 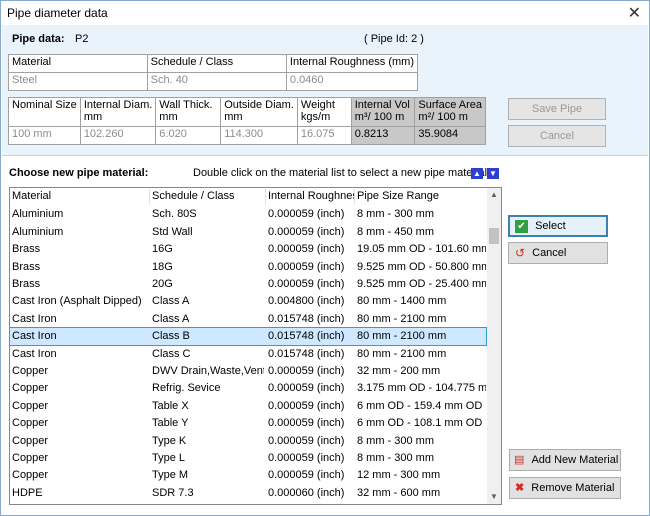 I want to click on schedule-header: Schedule / Class, so click(x=216, y=63).